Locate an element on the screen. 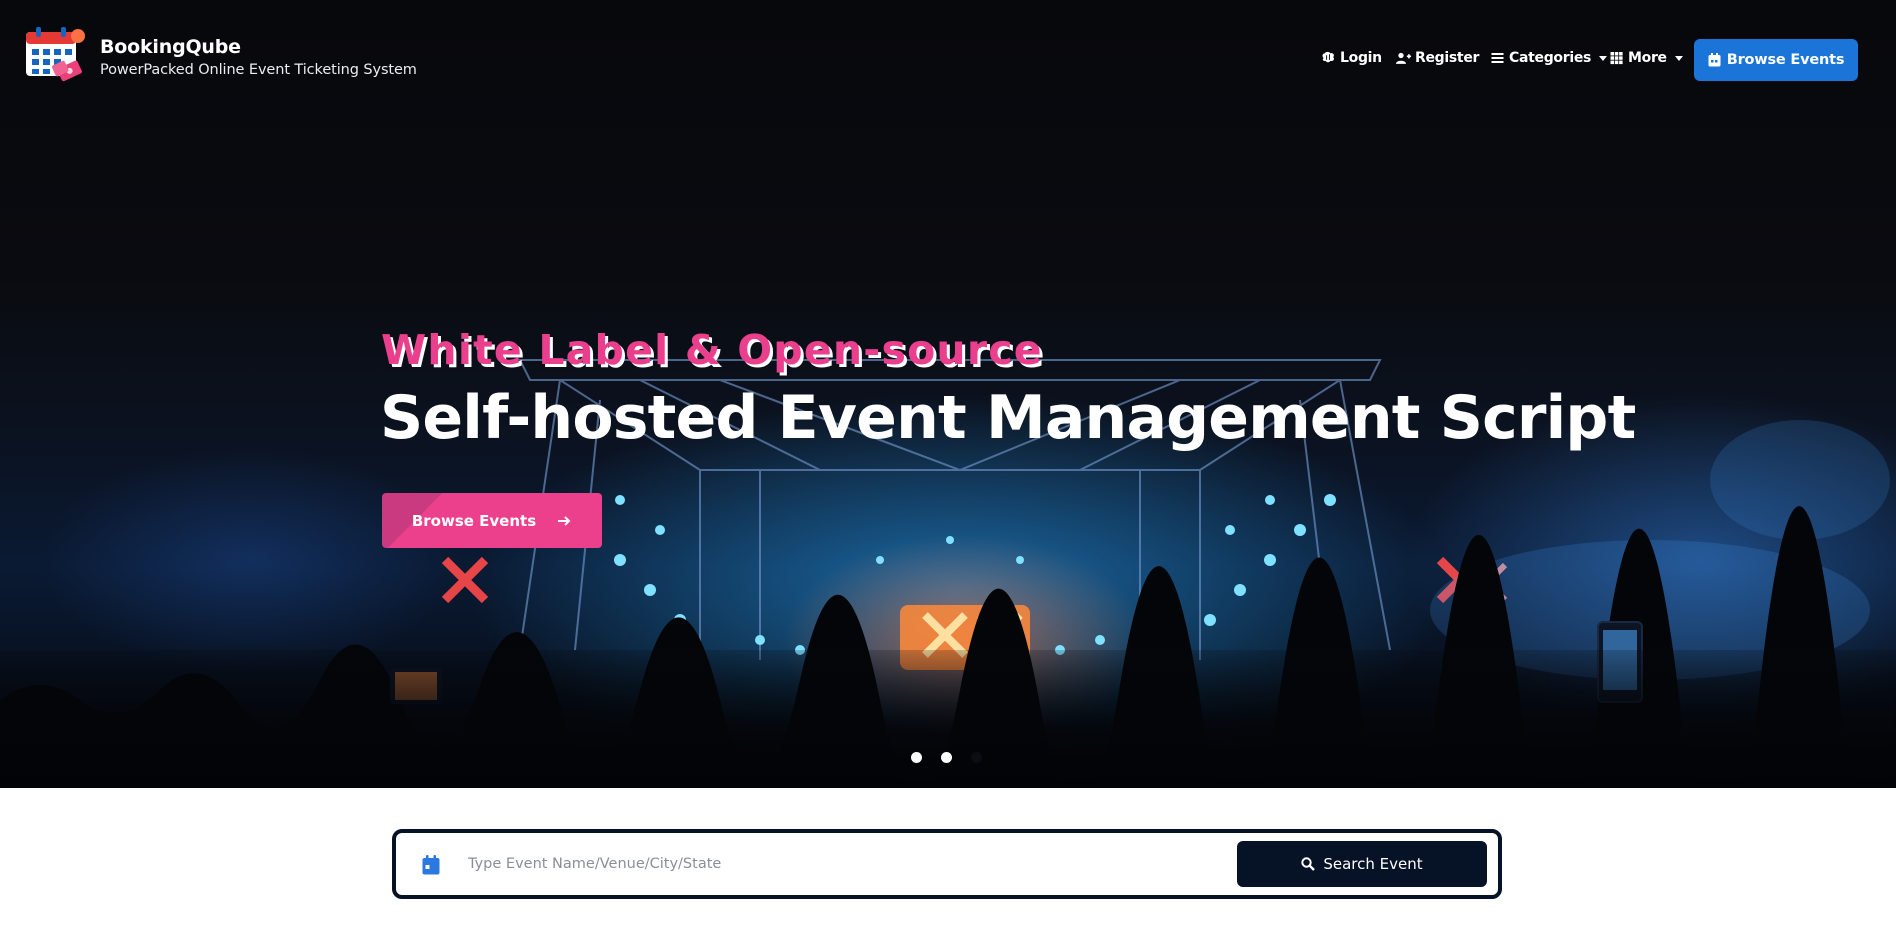  search-icon is located at coordinates (1308, 864).